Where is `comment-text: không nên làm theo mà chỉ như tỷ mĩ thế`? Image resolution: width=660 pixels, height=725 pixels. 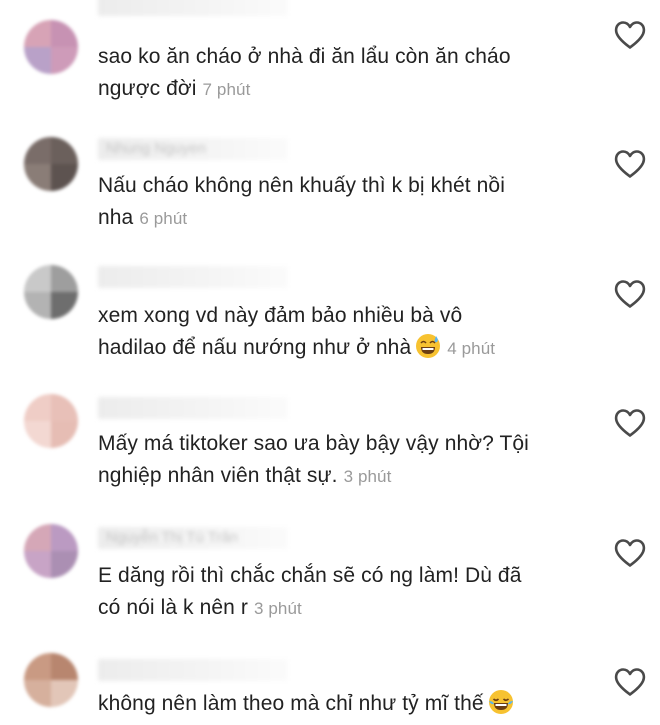
comment-text: không nên làm theo mà chỉ như tỷ mĩ thế is located at coordinates (338, 704).